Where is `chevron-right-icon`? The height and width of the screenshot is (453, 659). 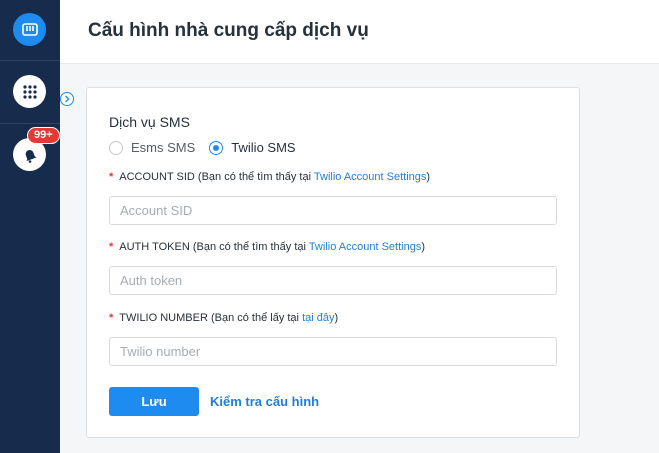
chevron-right-icon is located at coordinates (67, 99).